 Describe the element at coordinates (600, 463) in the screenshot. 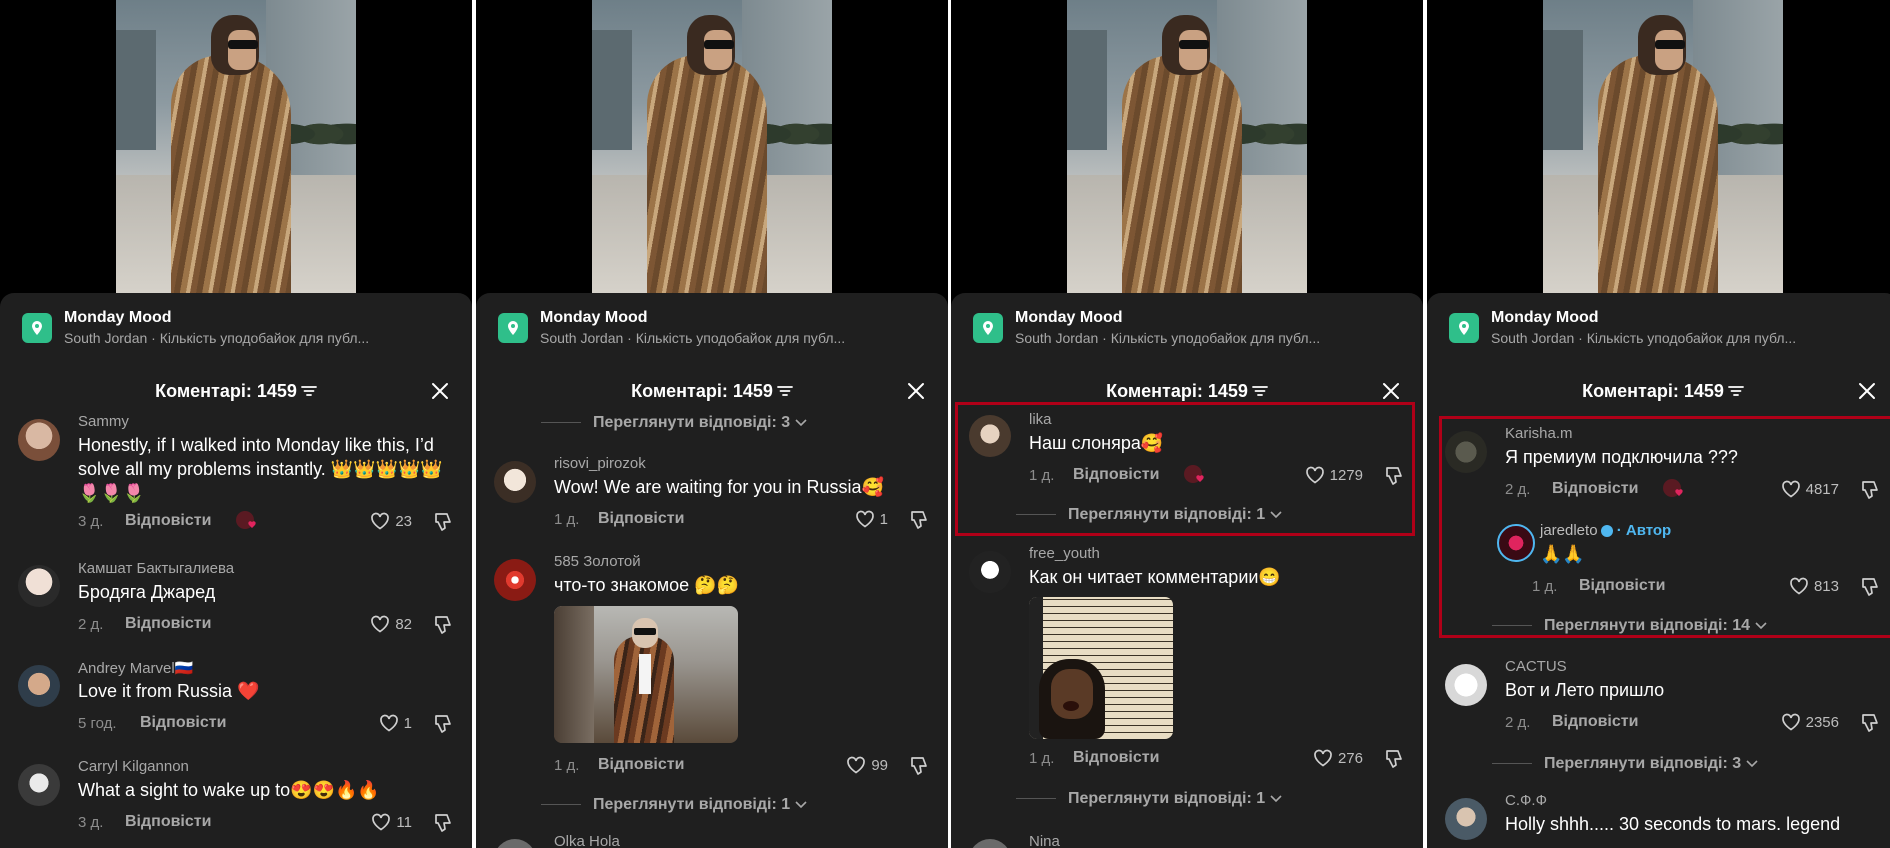

I see `comment-username: risovi_pirozok` at that location.